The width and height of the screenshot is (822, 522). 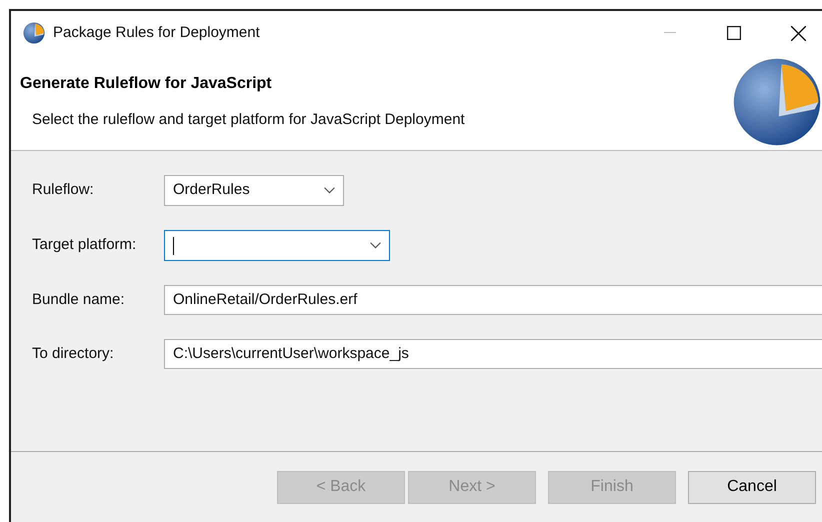 What do you see at coordinates (493, 300) in the screenshot?
I see `text-field: OnlineRetail/OrderRules.erf` at bounding box center [493, 300].